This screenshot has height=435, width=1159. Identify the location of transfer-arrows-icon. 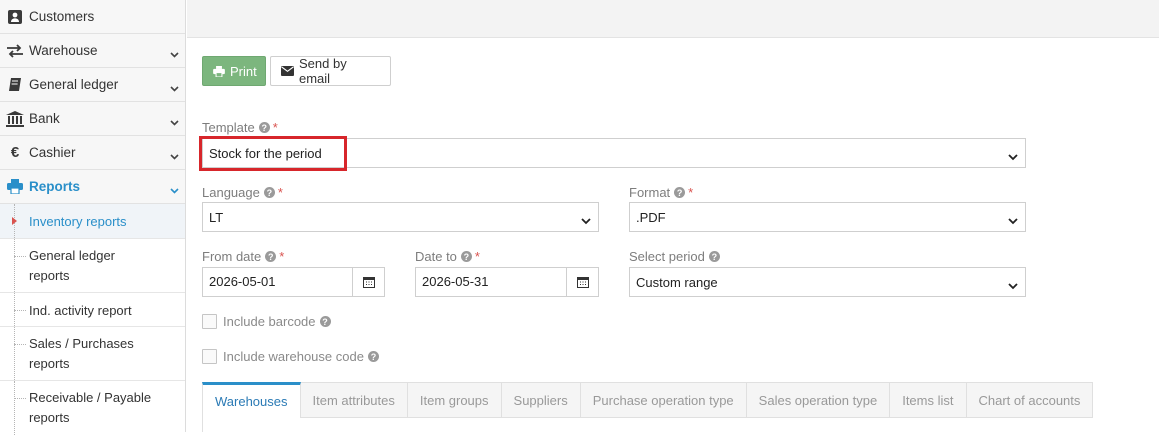
(15, 51).